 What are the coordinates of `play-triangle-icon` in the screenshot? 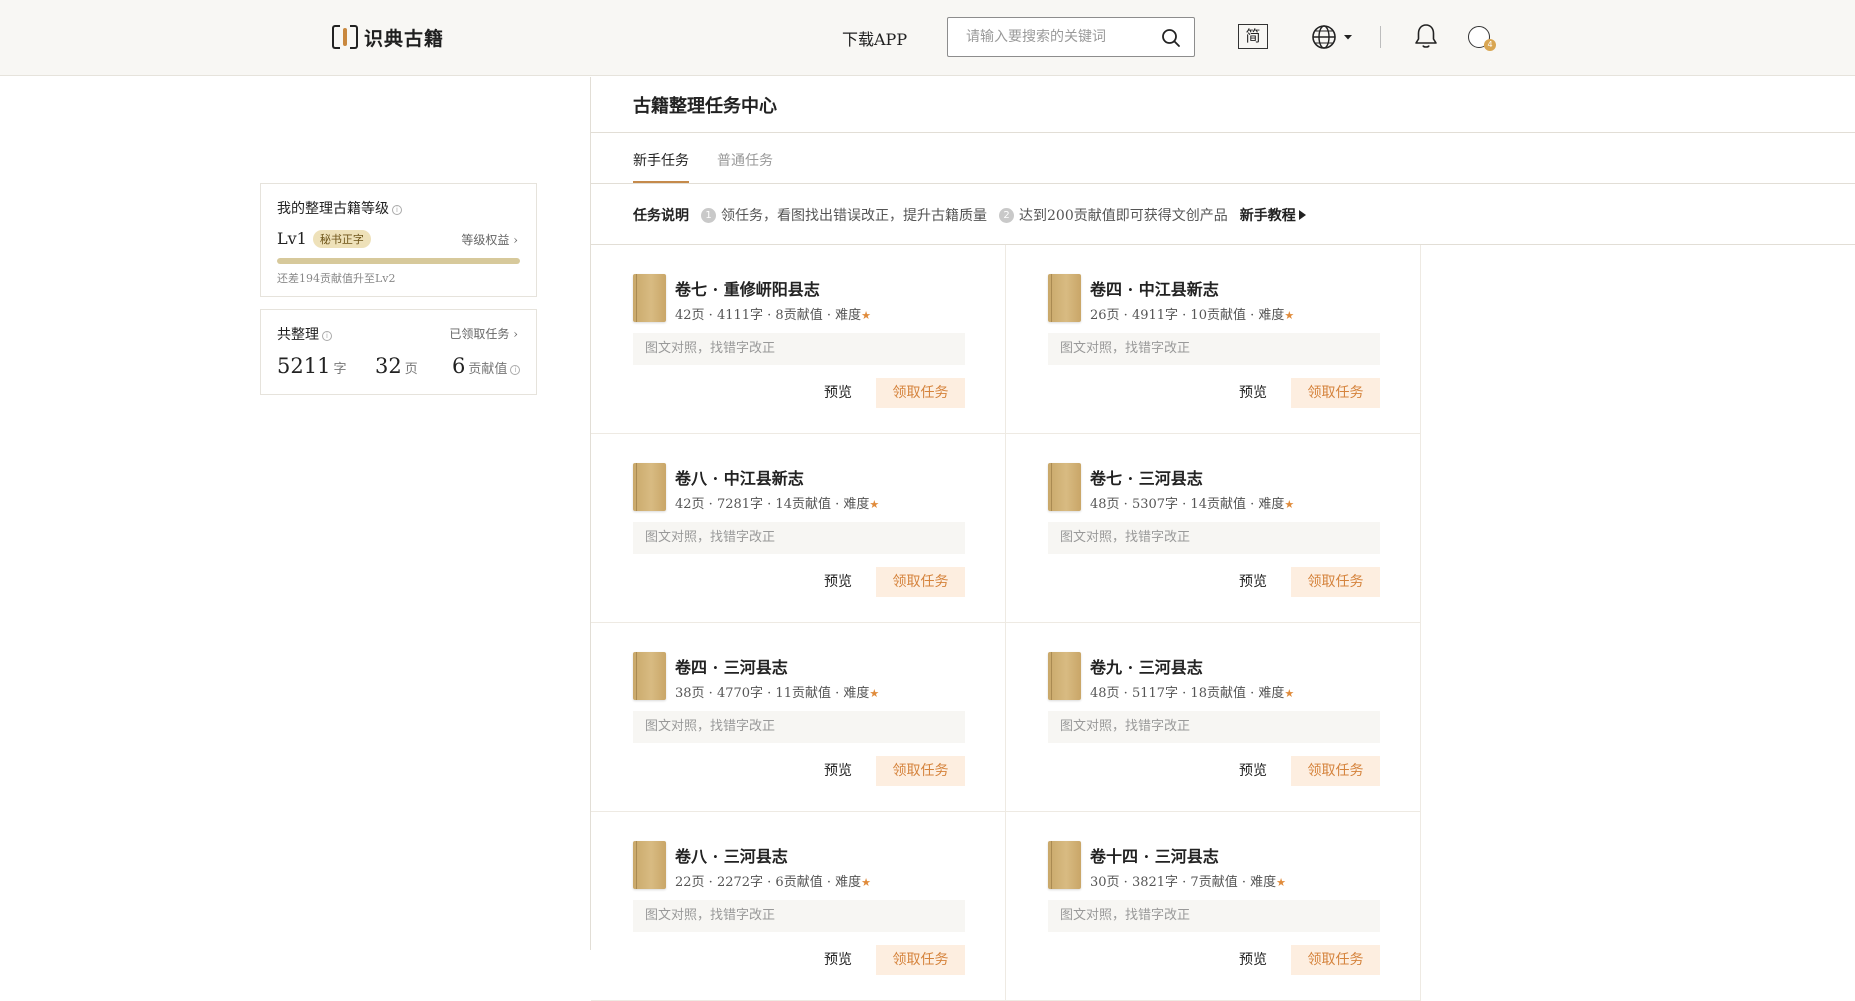 It's located at (1302, 215).